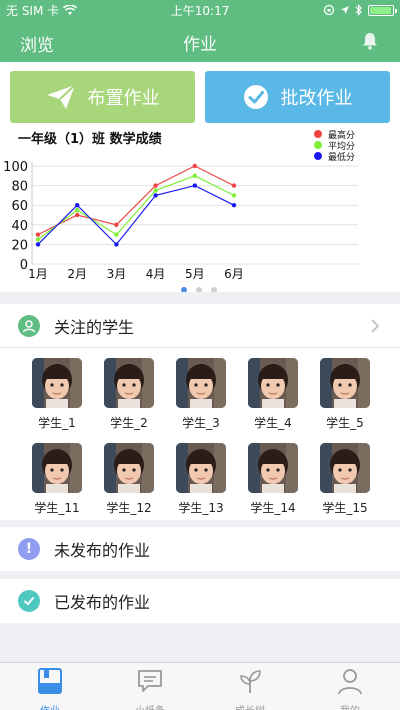 Image resolution: width=400 pixels, height=710 pixels. What do you see at coordinates (201, 508) in the screenshot?
I see `student-name: 学生_13` at bounding box center [201, 508].